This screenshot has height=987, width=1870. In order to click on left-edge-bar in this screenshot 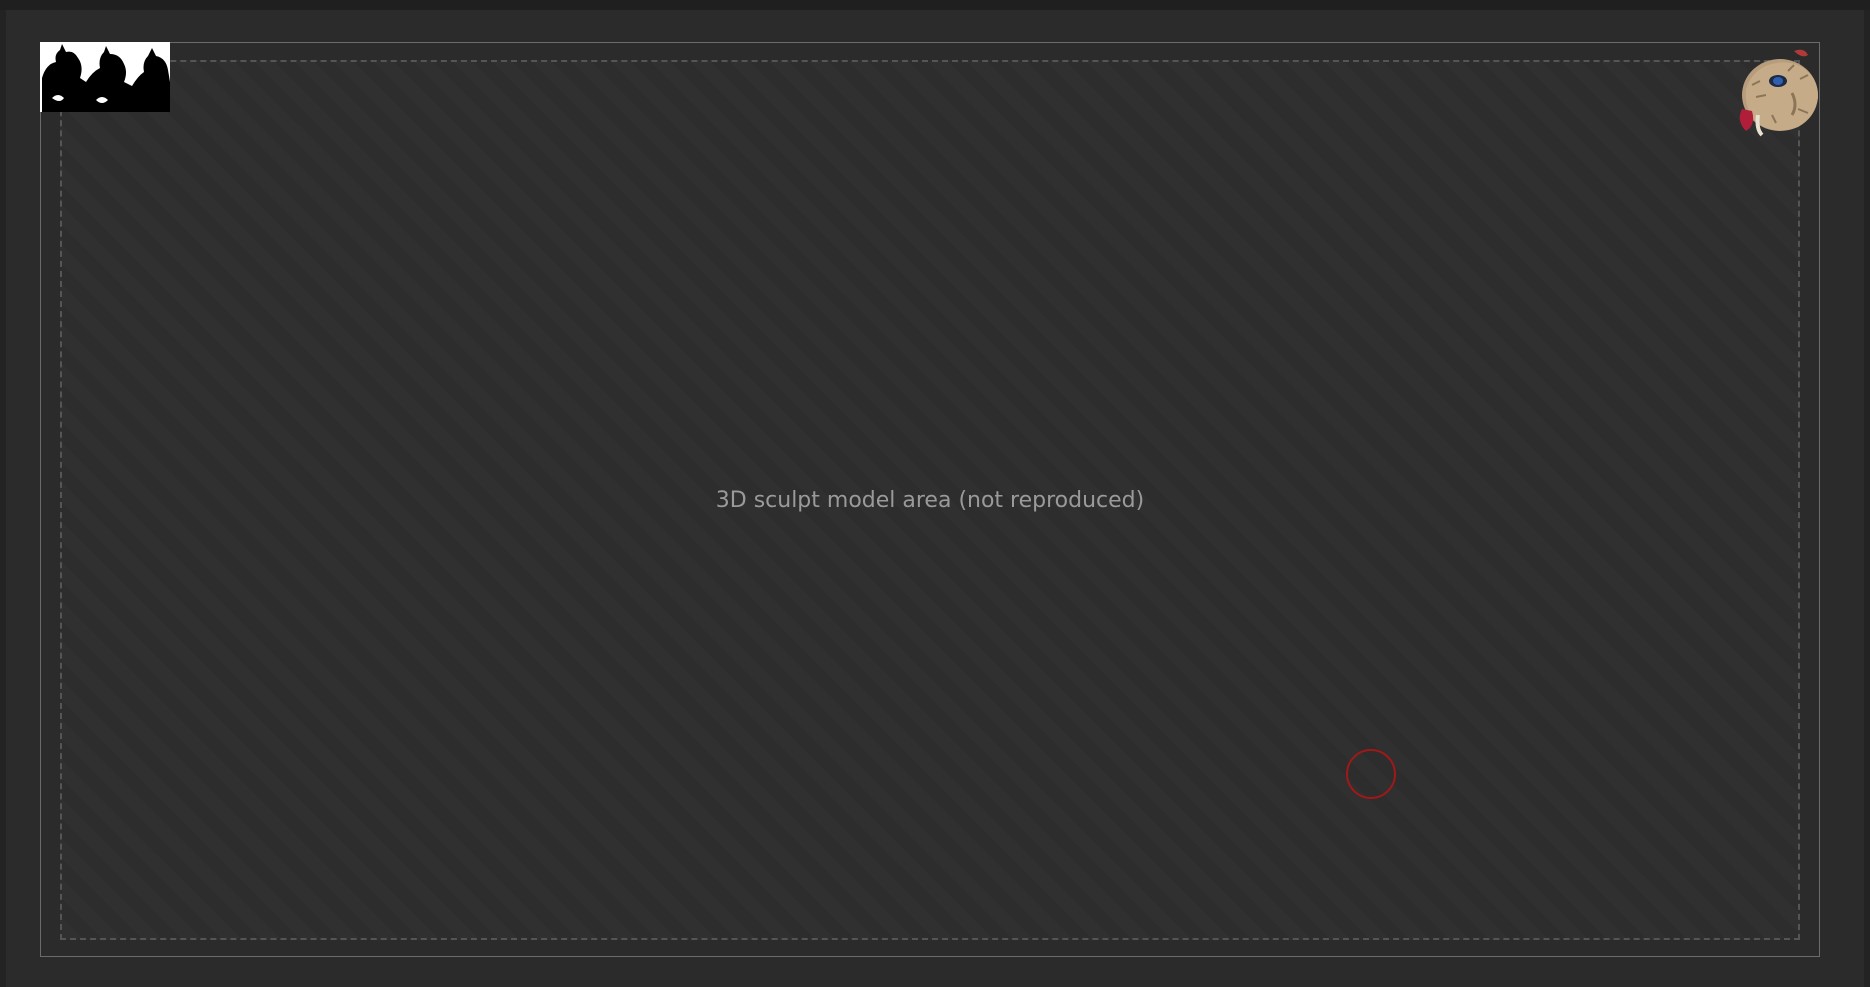, I will do `click(3, 498)`.